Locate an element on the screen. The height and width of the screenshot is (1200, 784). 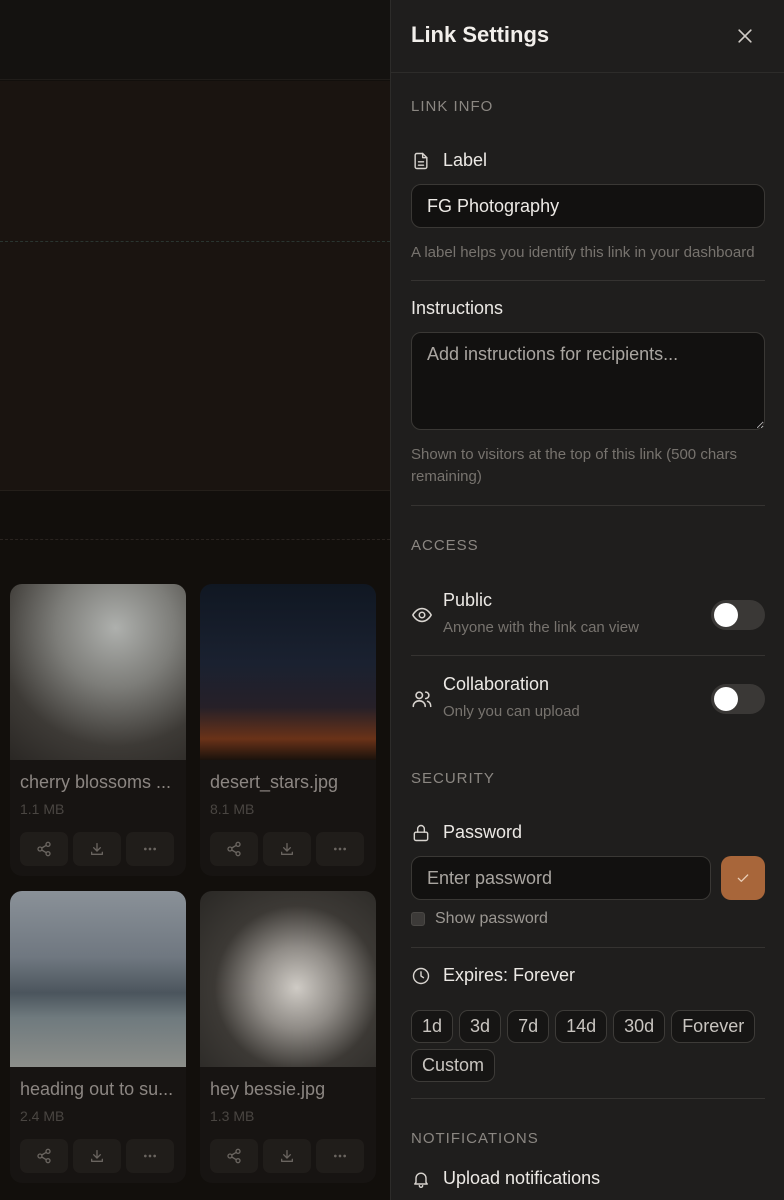
password-input is located at coordinates (561, 878).